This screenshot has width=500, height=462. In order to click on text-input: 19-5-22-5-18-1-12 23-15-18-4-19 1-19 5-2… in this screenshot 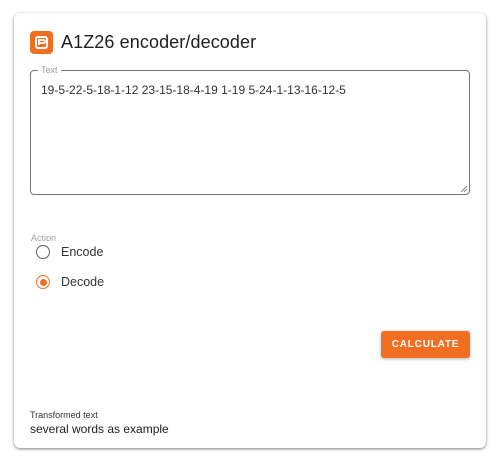, I will do `click(250, 90)`.